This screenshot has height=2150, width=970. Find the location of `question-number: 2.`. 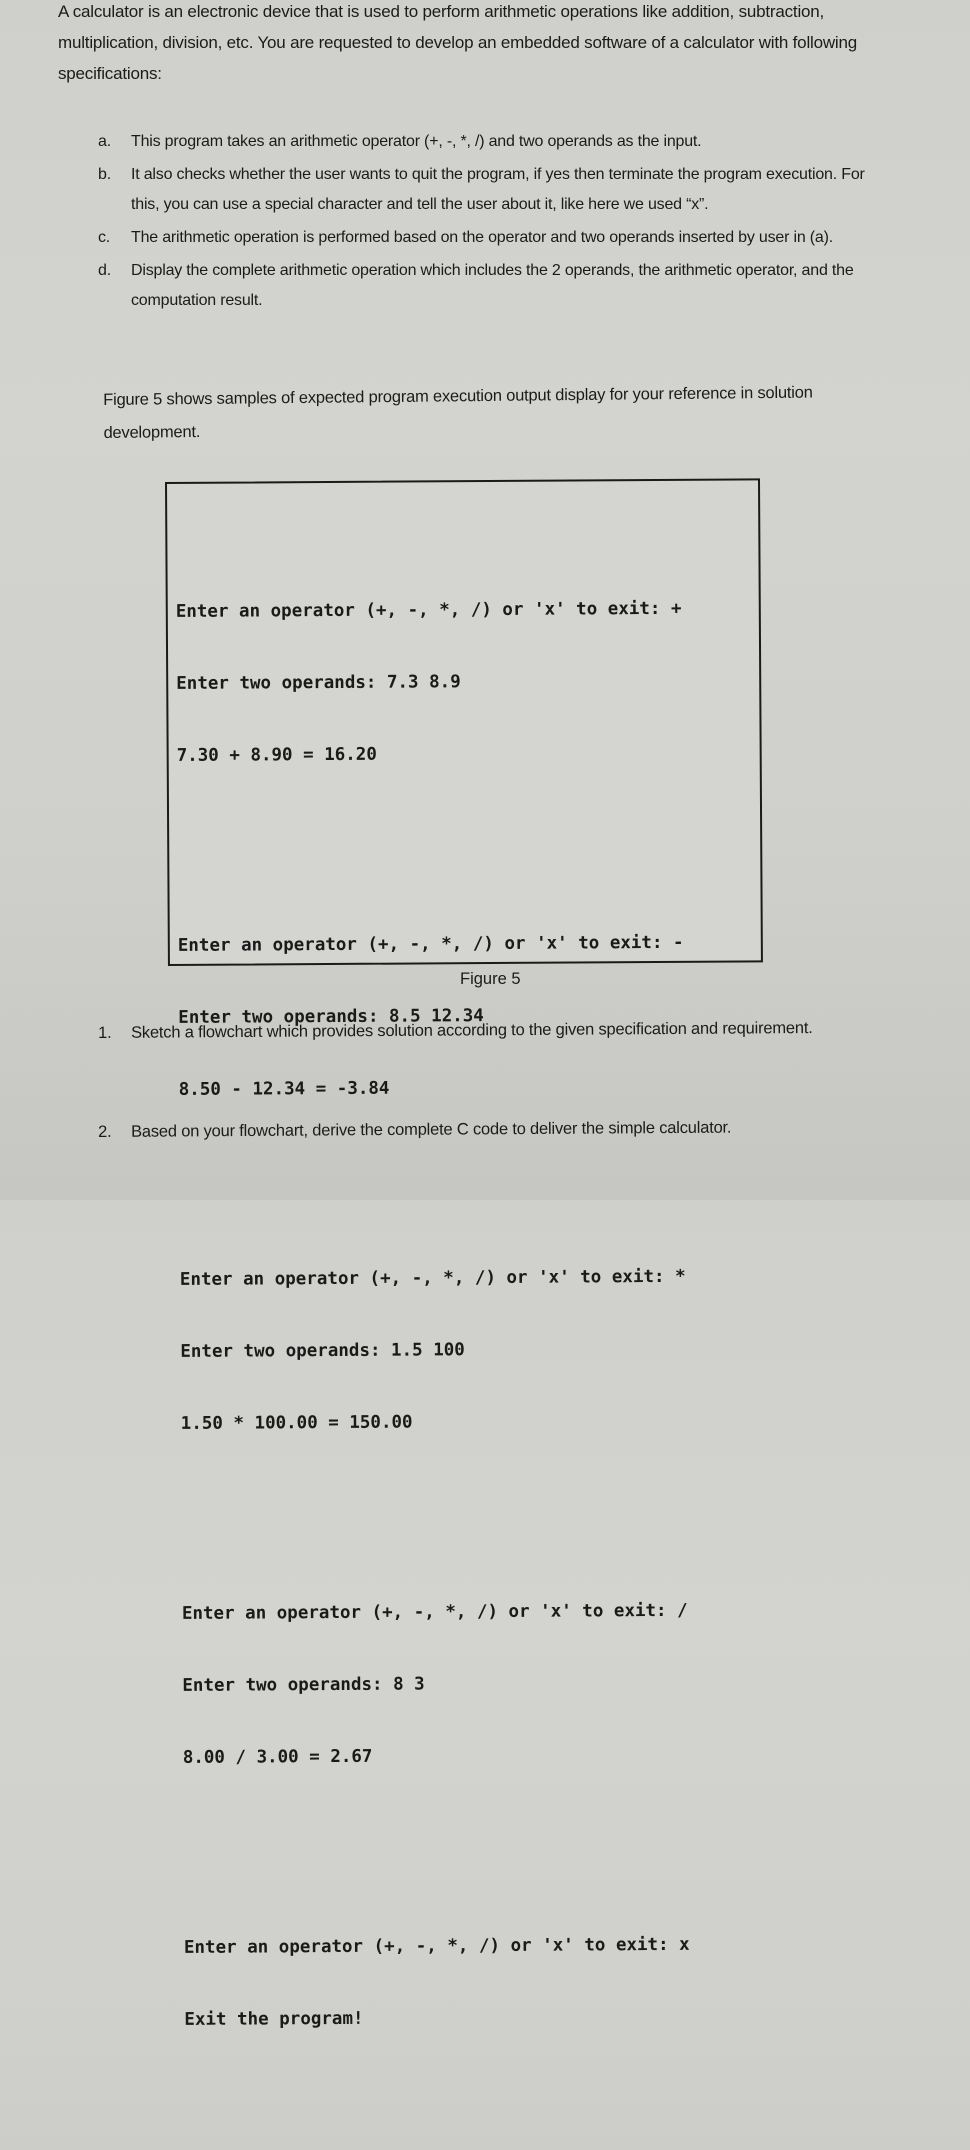

question-number: 2. is located at coordinates (105, 1131).